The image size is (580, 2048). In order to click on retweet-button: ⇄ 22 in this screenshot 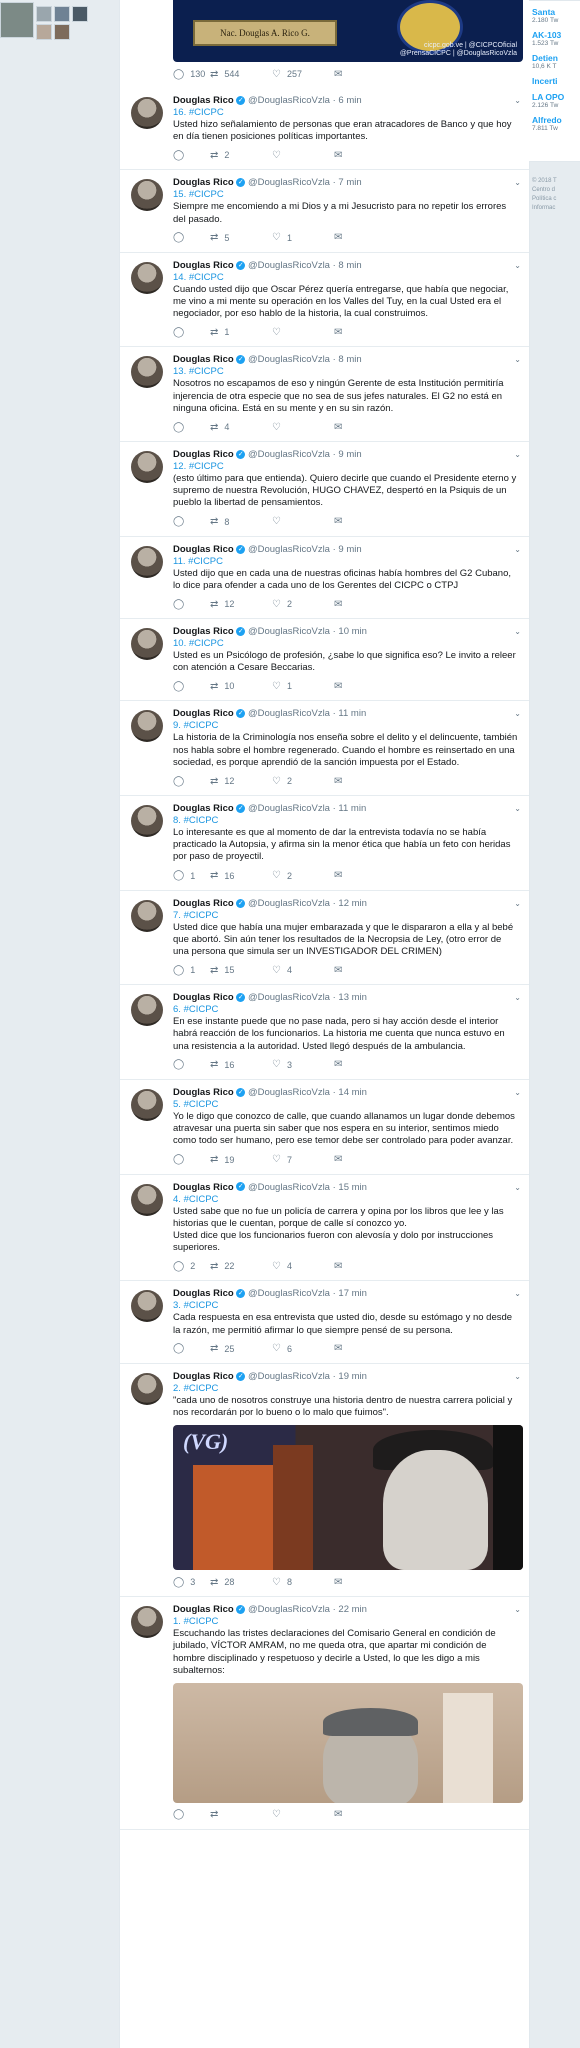, I will do `click(241, 1266)`.